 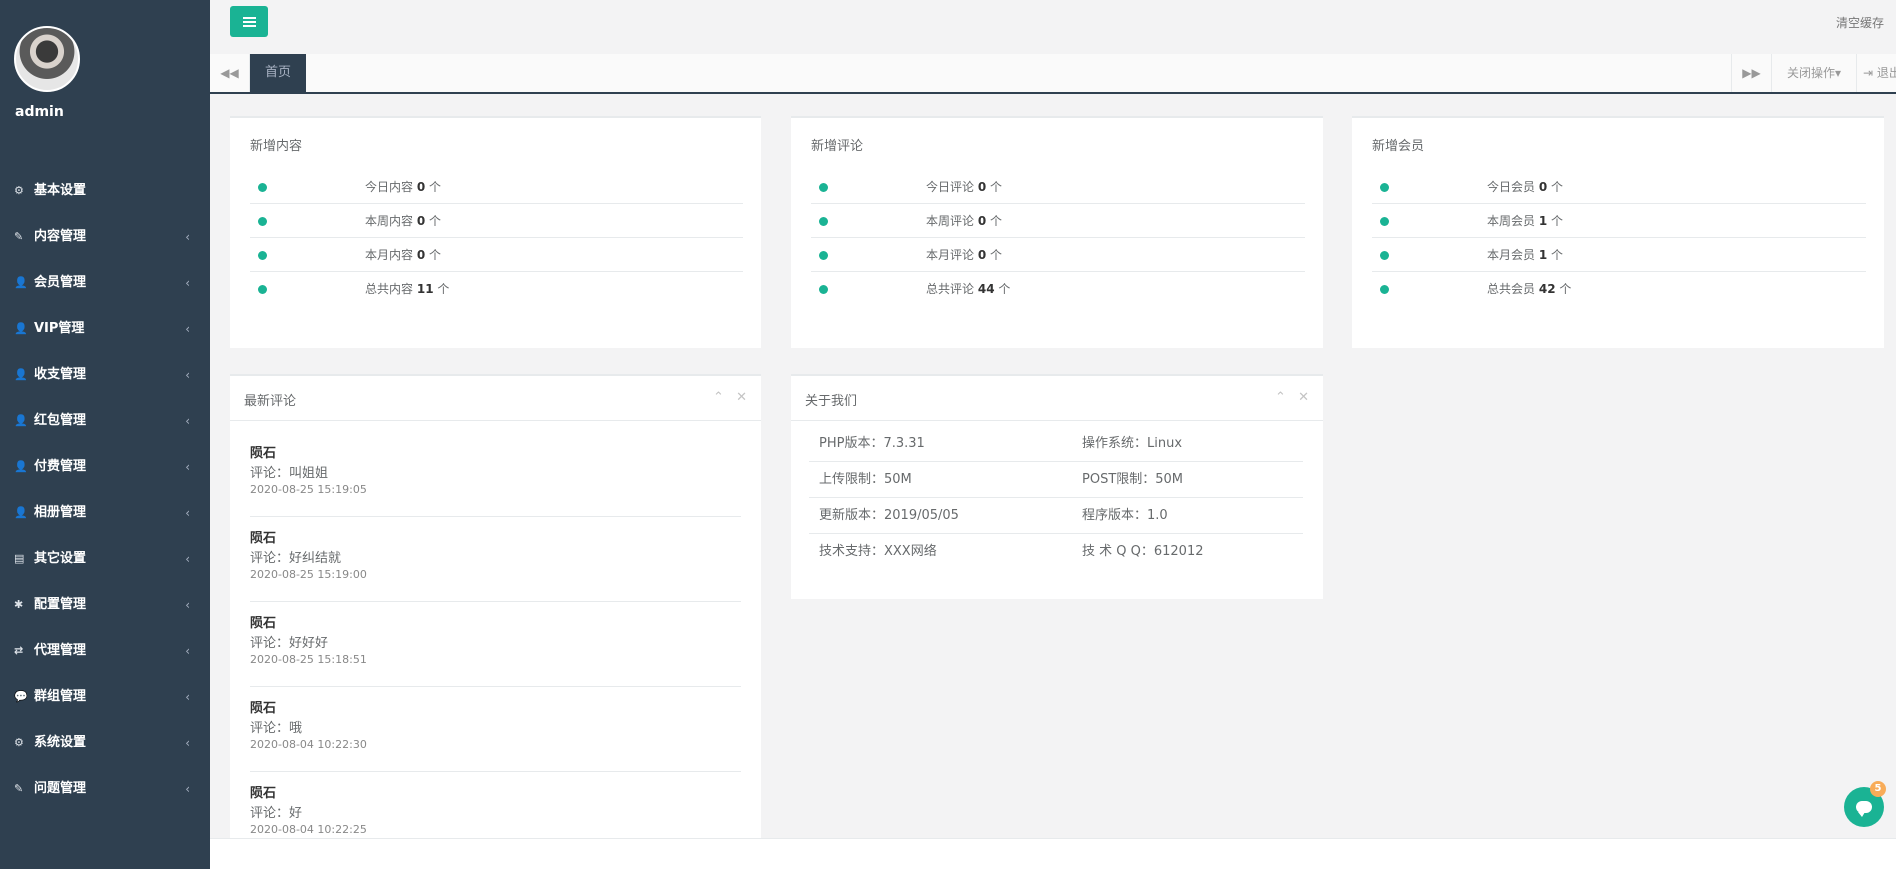 I want to click on about-cell: 程序版本：1.0, so click(x=1125, y=515).